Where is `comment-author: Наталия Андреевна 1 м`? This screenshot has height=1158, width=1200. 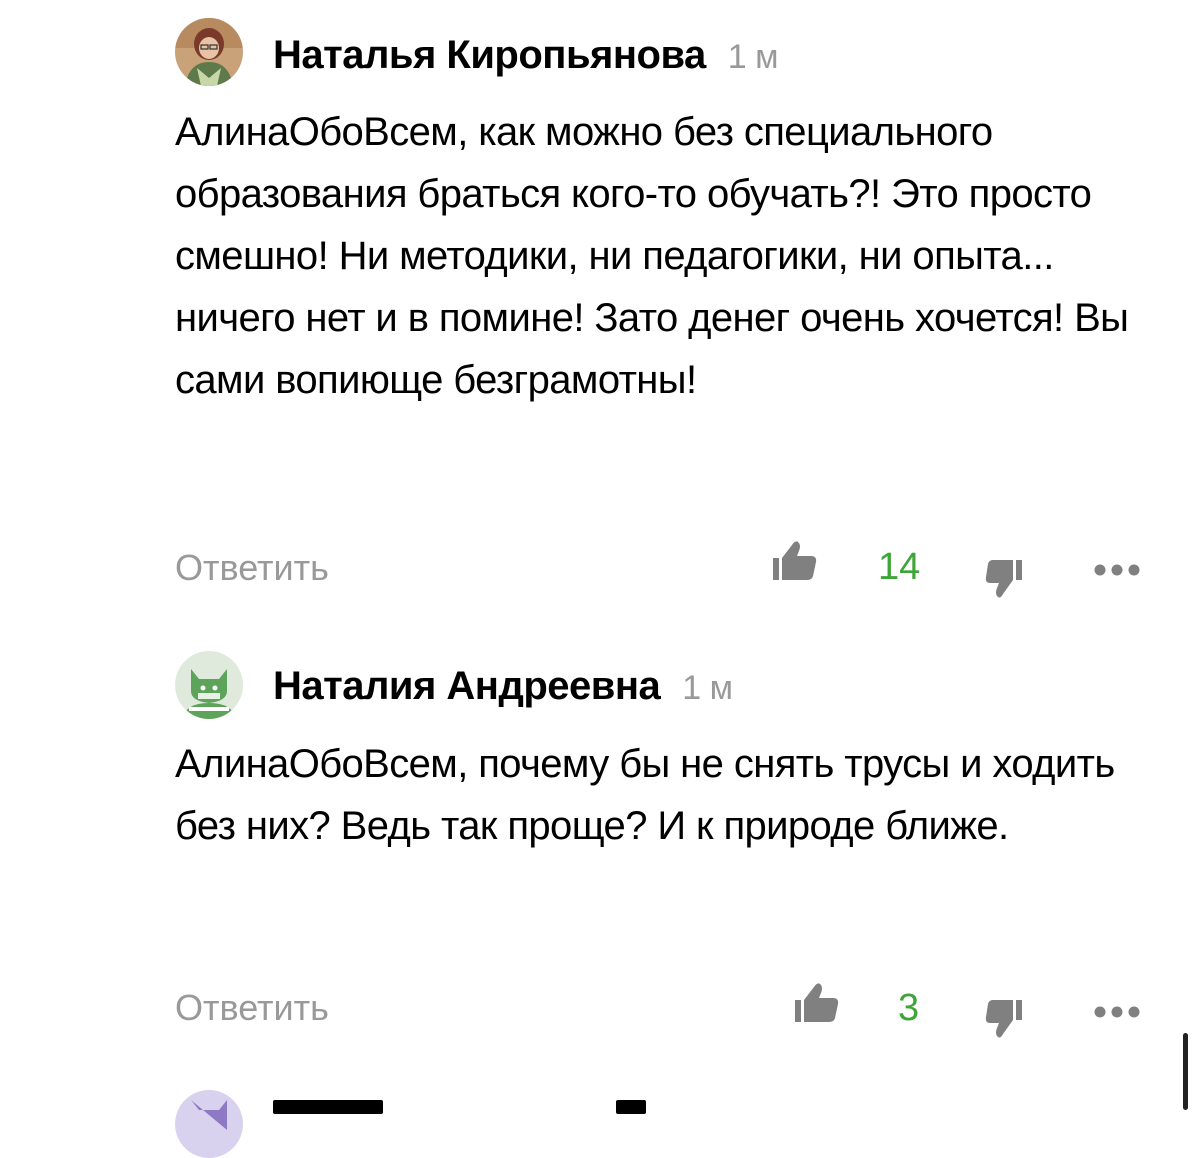
comment-author: Наталия Андреевна 1 м is located at coordinates (503, 686).